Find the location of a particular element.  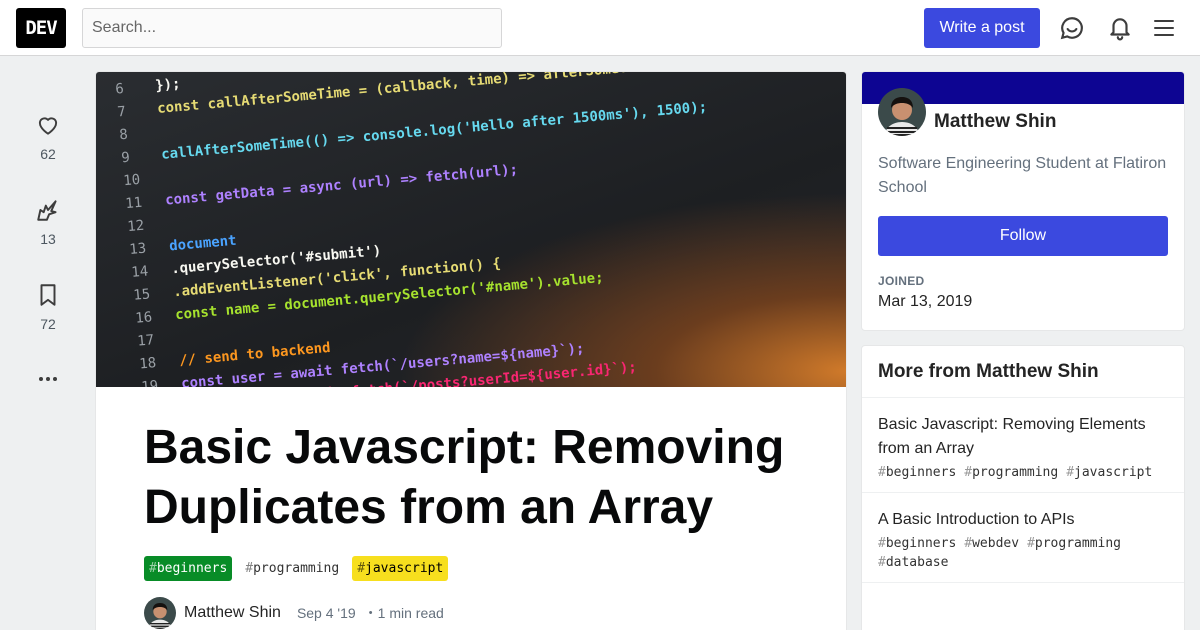

tag-javascript: #javascript is located at coordinates (400, 568).